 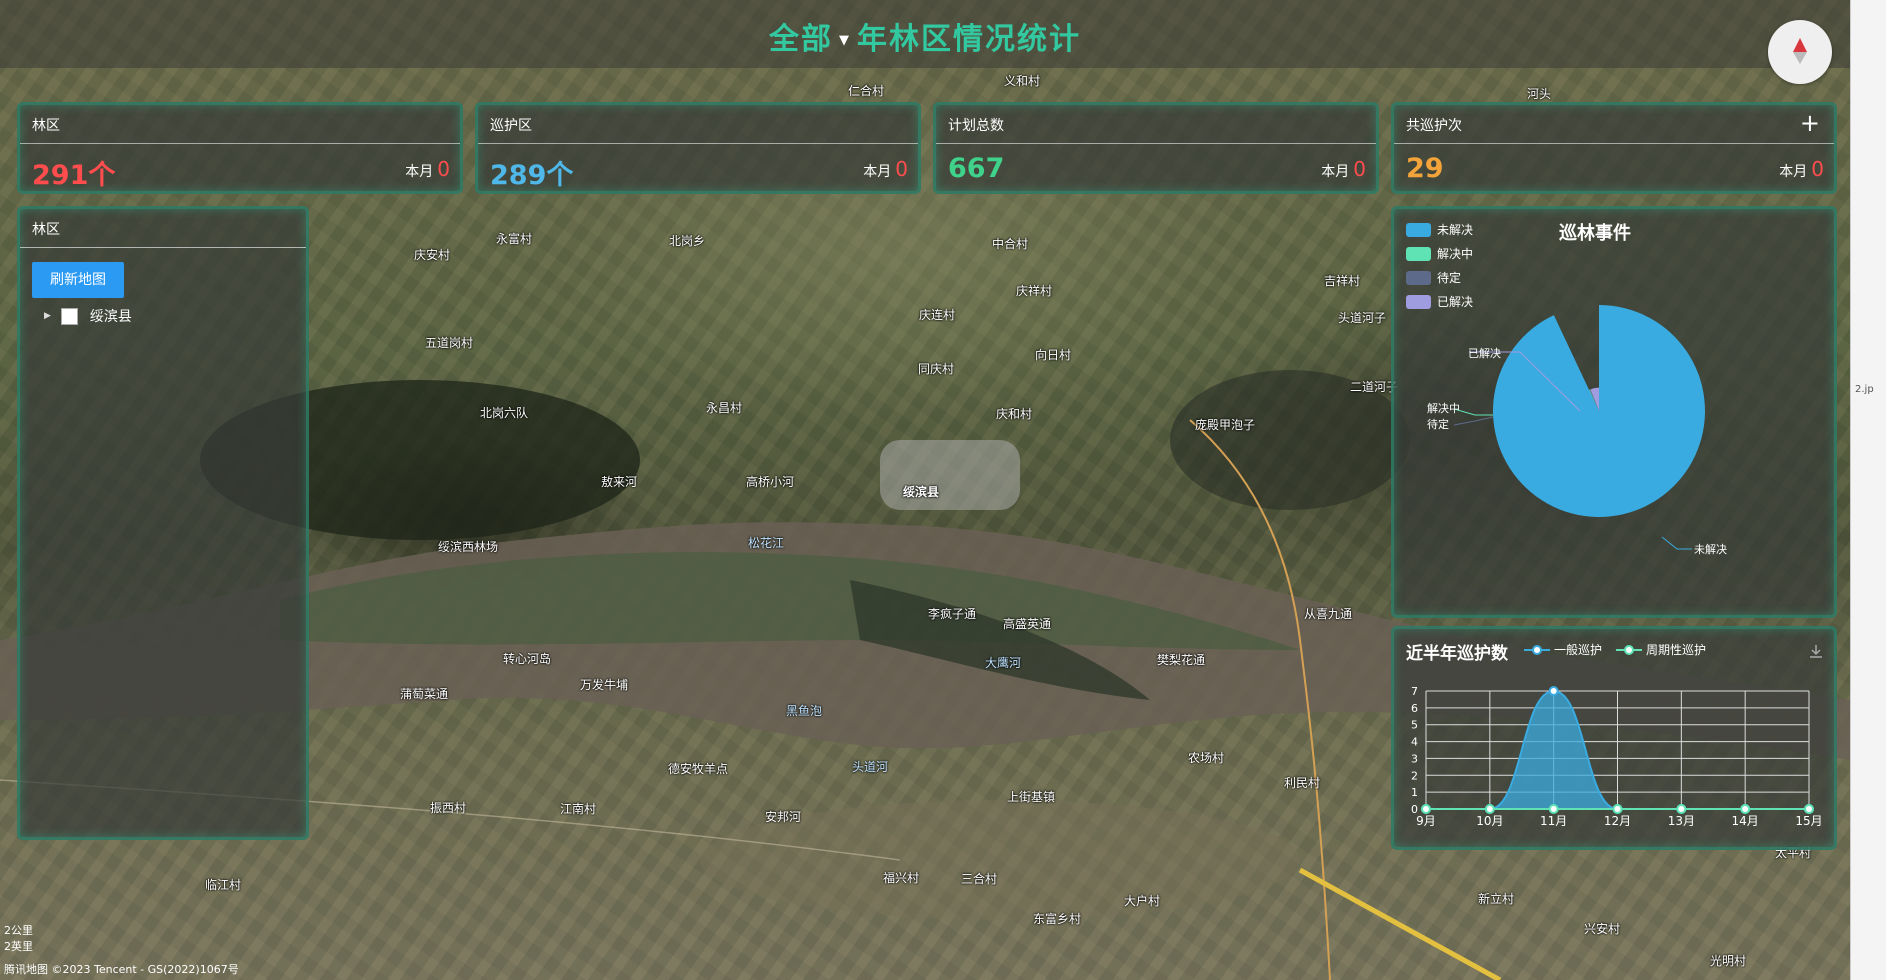 What do you see at coordinates (78, 280) in the screenshot?
I see `refresh-map-button: 刷新地图` at bounding box center [78, 280].